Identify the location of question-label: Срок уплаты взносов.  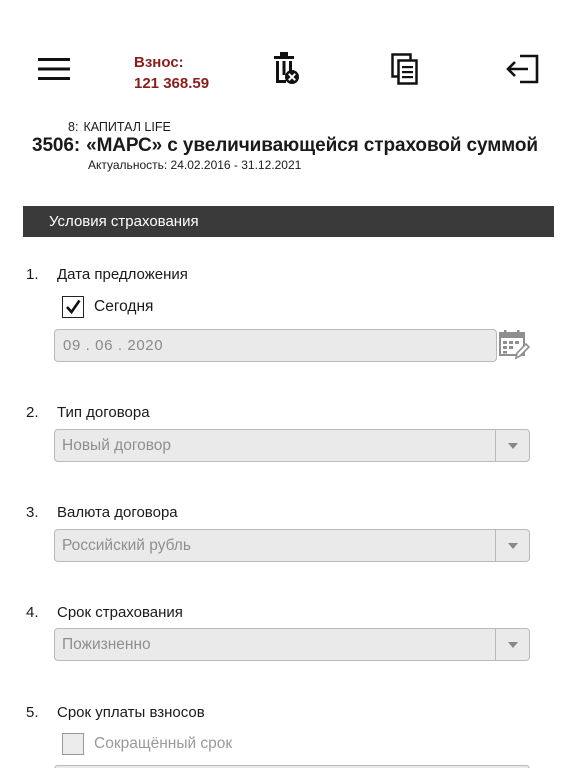
(131, 712).